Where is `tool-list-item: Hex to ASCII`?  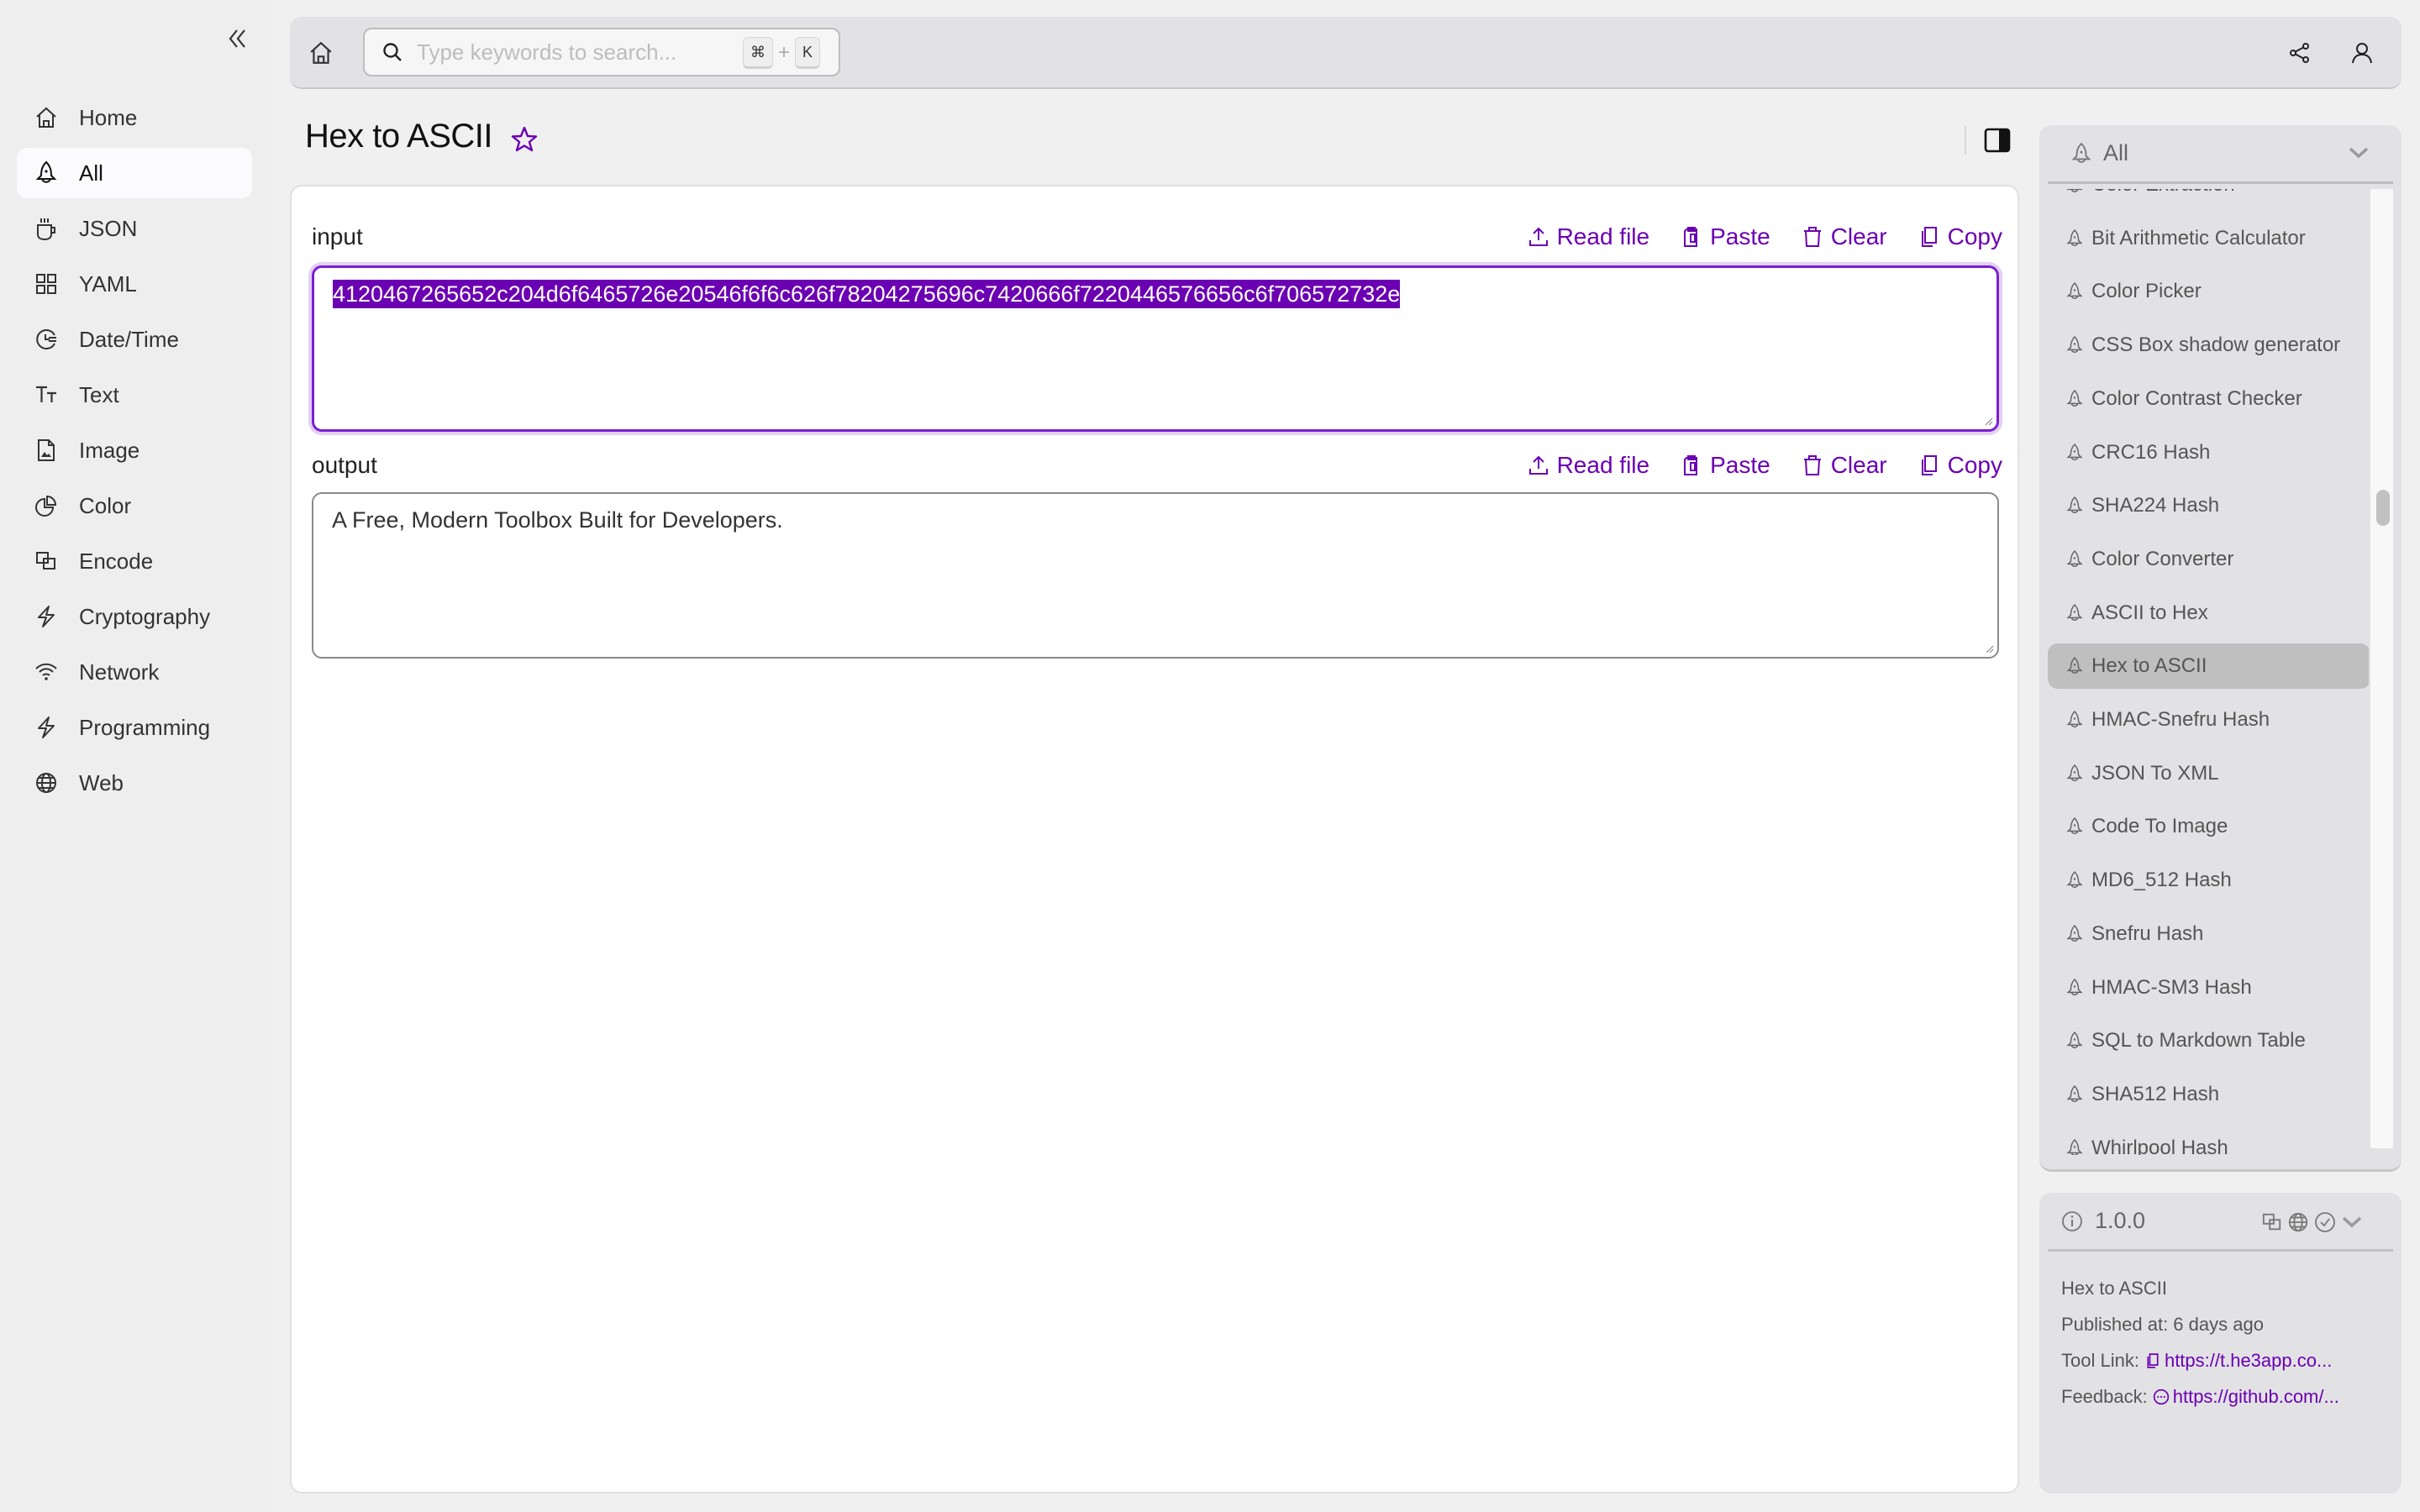 tool-list-item: Hex to ASCII is located at coordinates (2208, 666).